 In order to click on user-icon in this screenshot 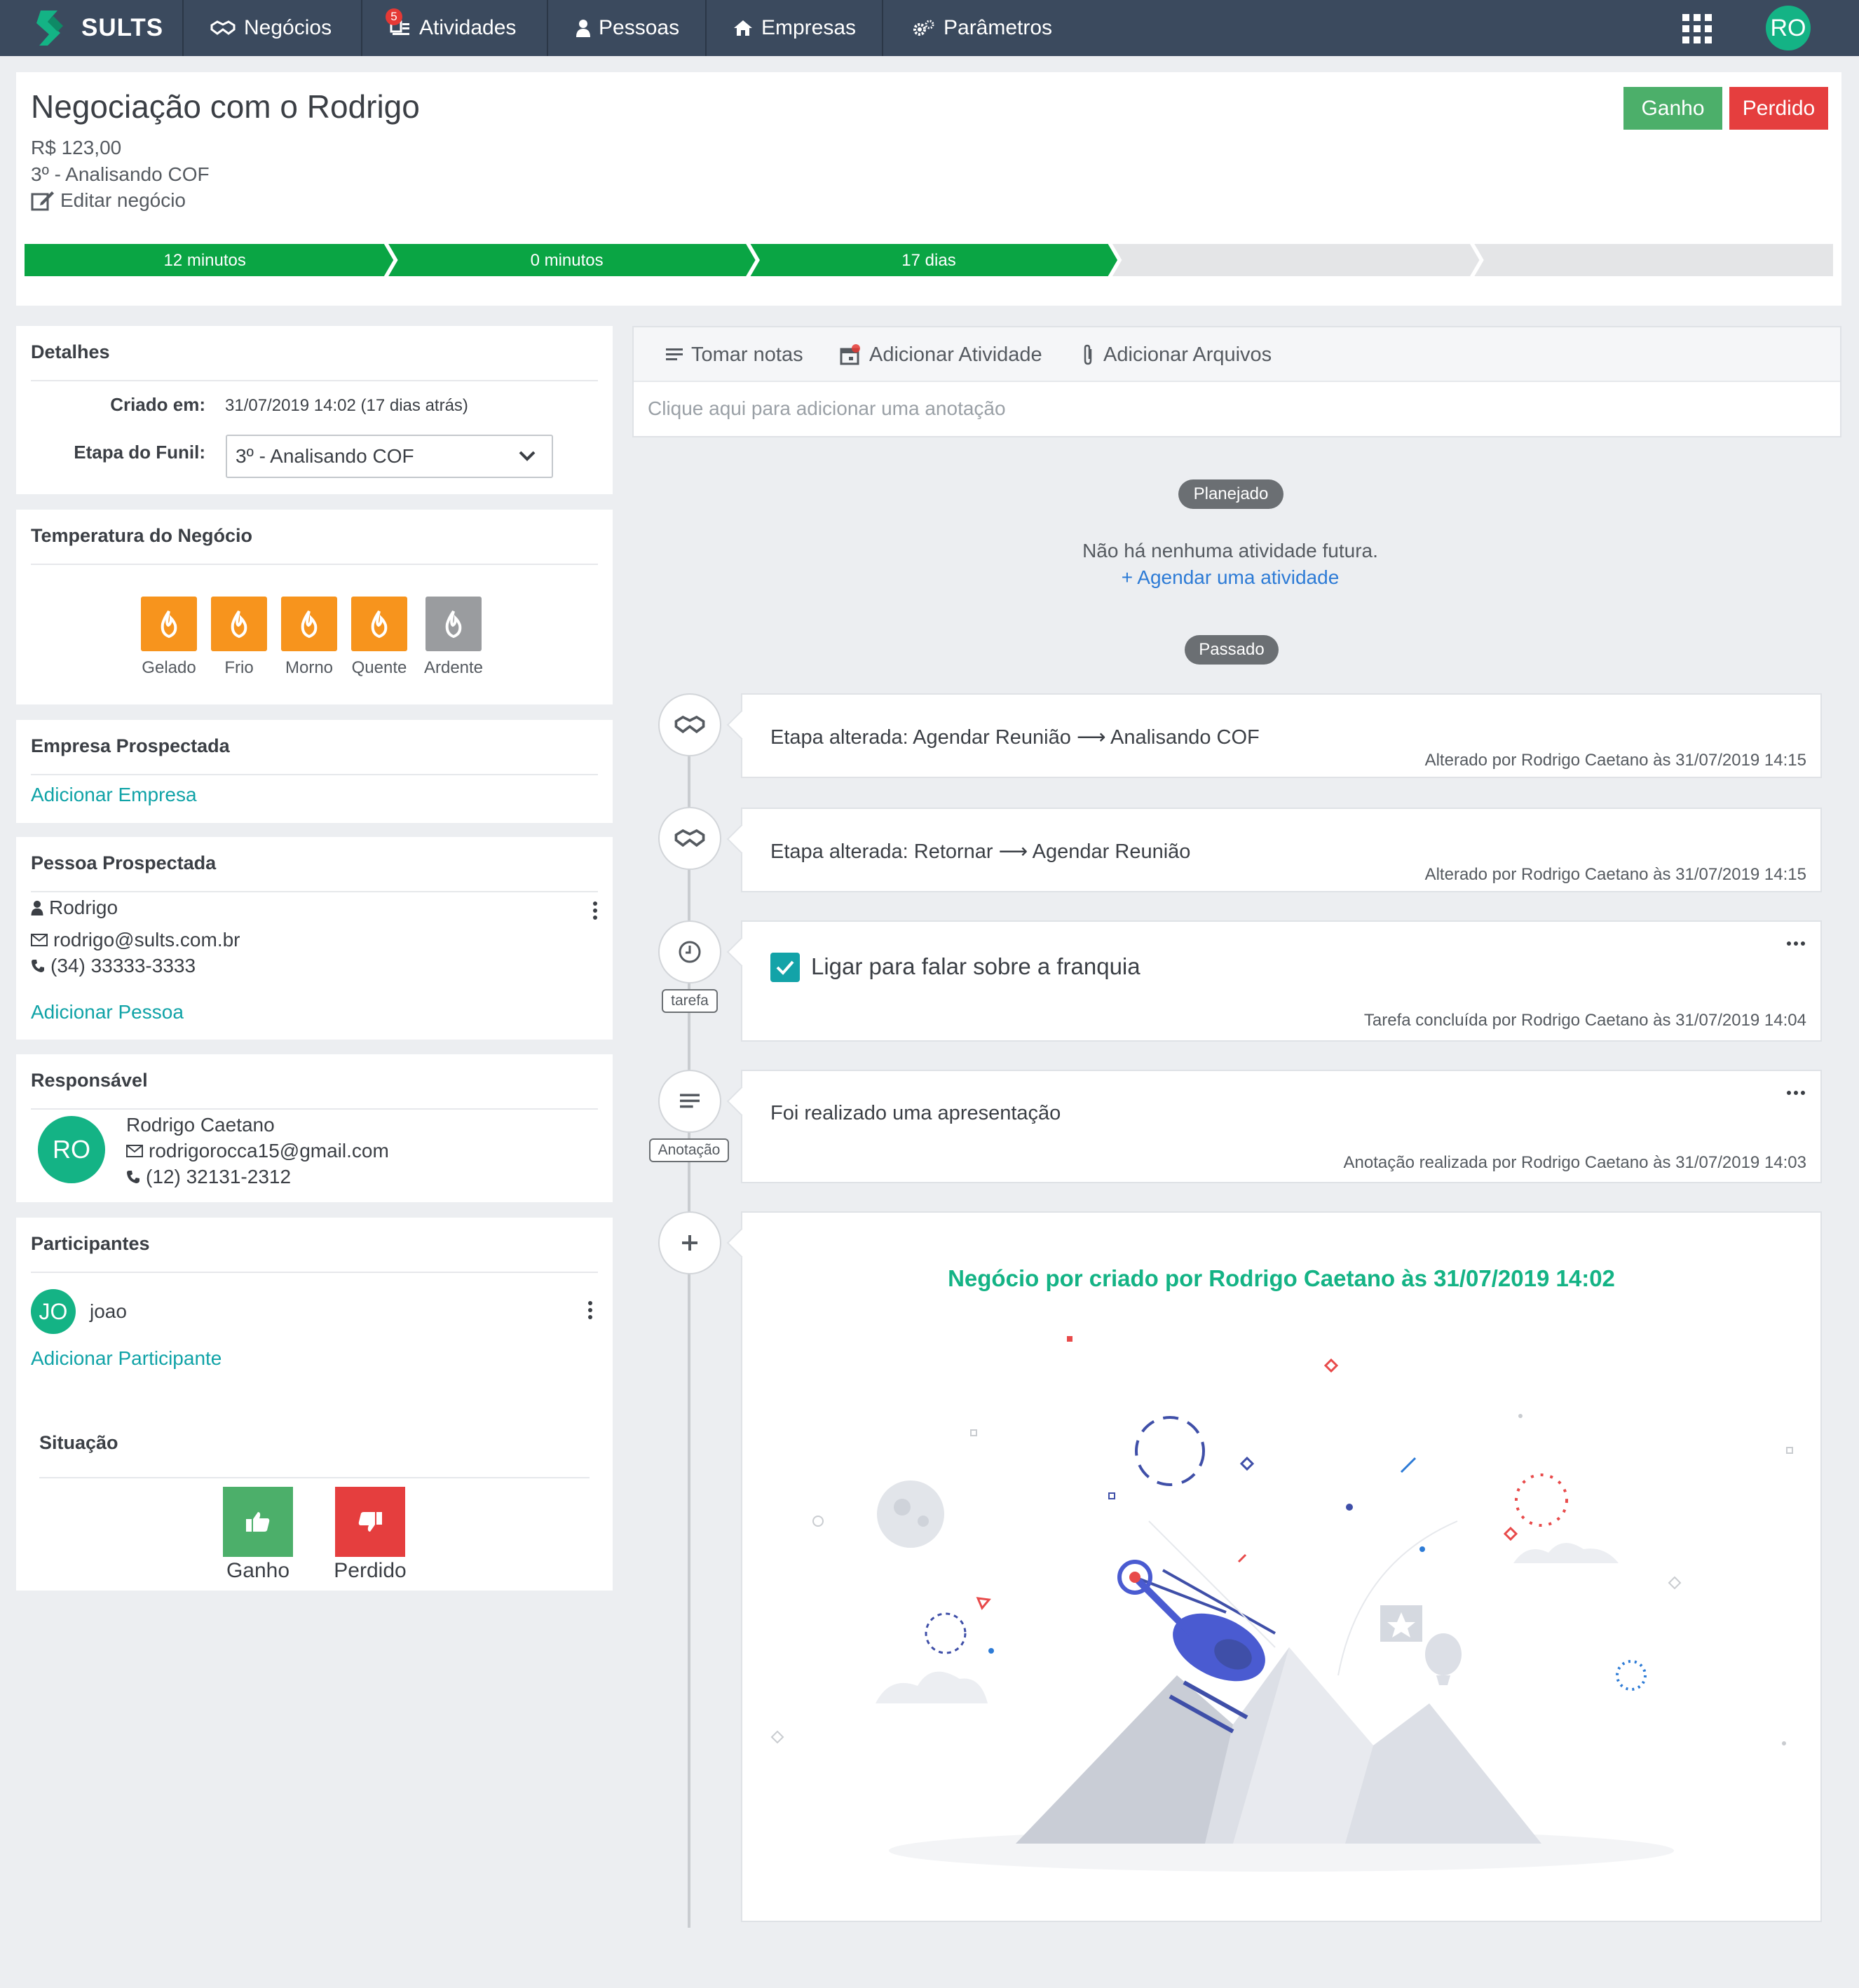, I will do `click(583, 28)`.